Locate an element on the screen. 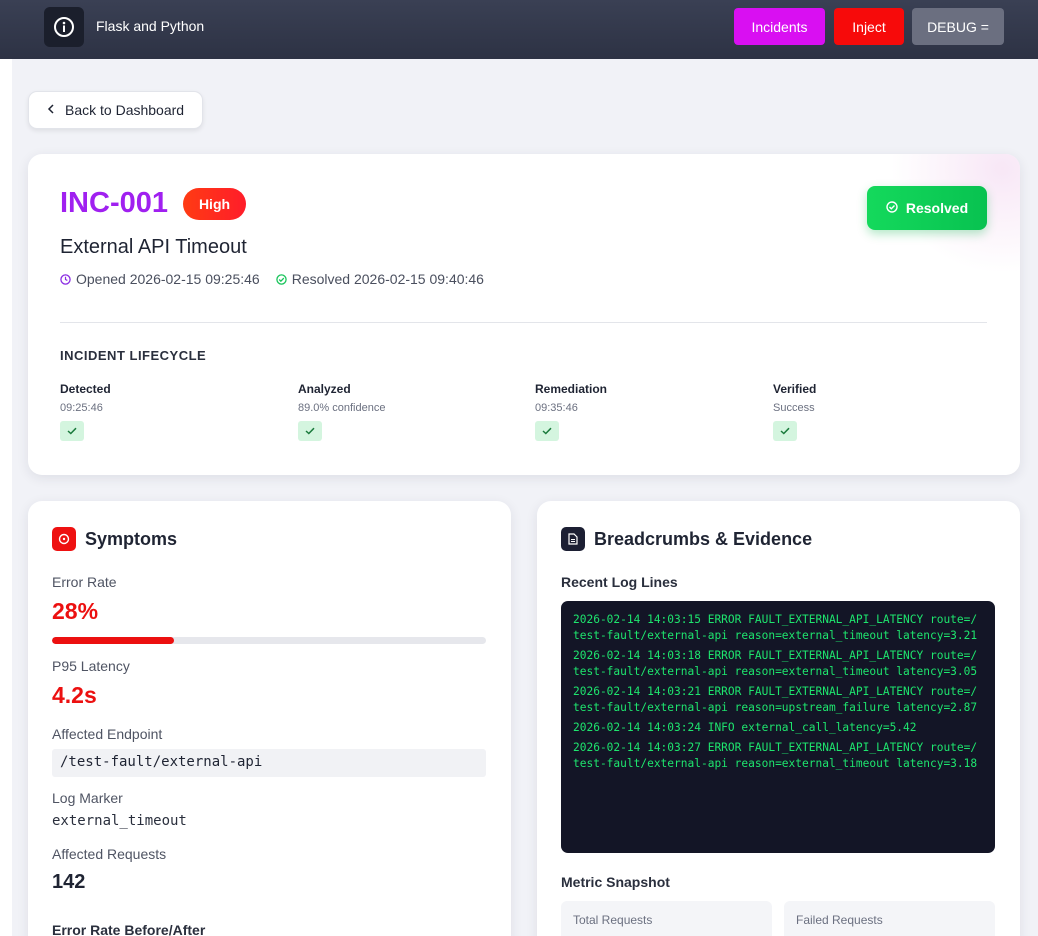 The image size is (1038, 936). metric-tile-total-requests: Total Requests is located at coordinates (666, 918).